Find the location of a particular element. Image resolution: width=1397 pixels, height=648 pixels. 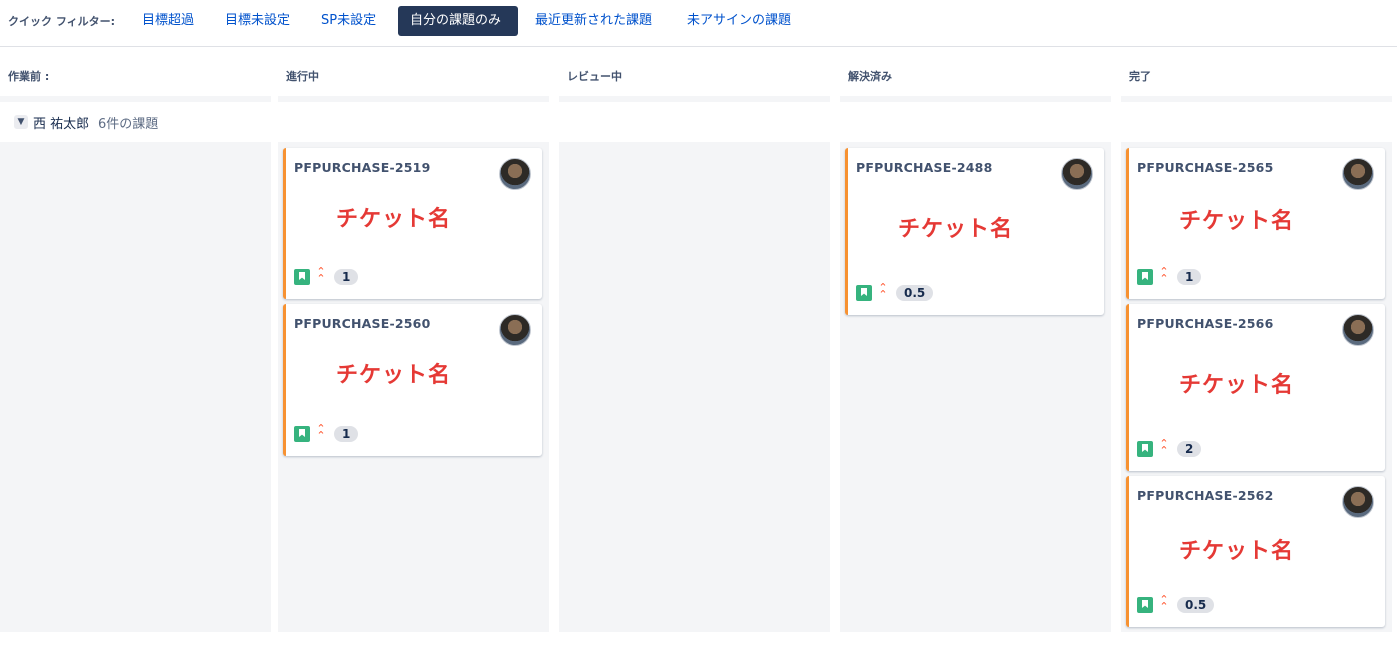

column-header-resolved: 解決済み is located at coordinates (975, 75).